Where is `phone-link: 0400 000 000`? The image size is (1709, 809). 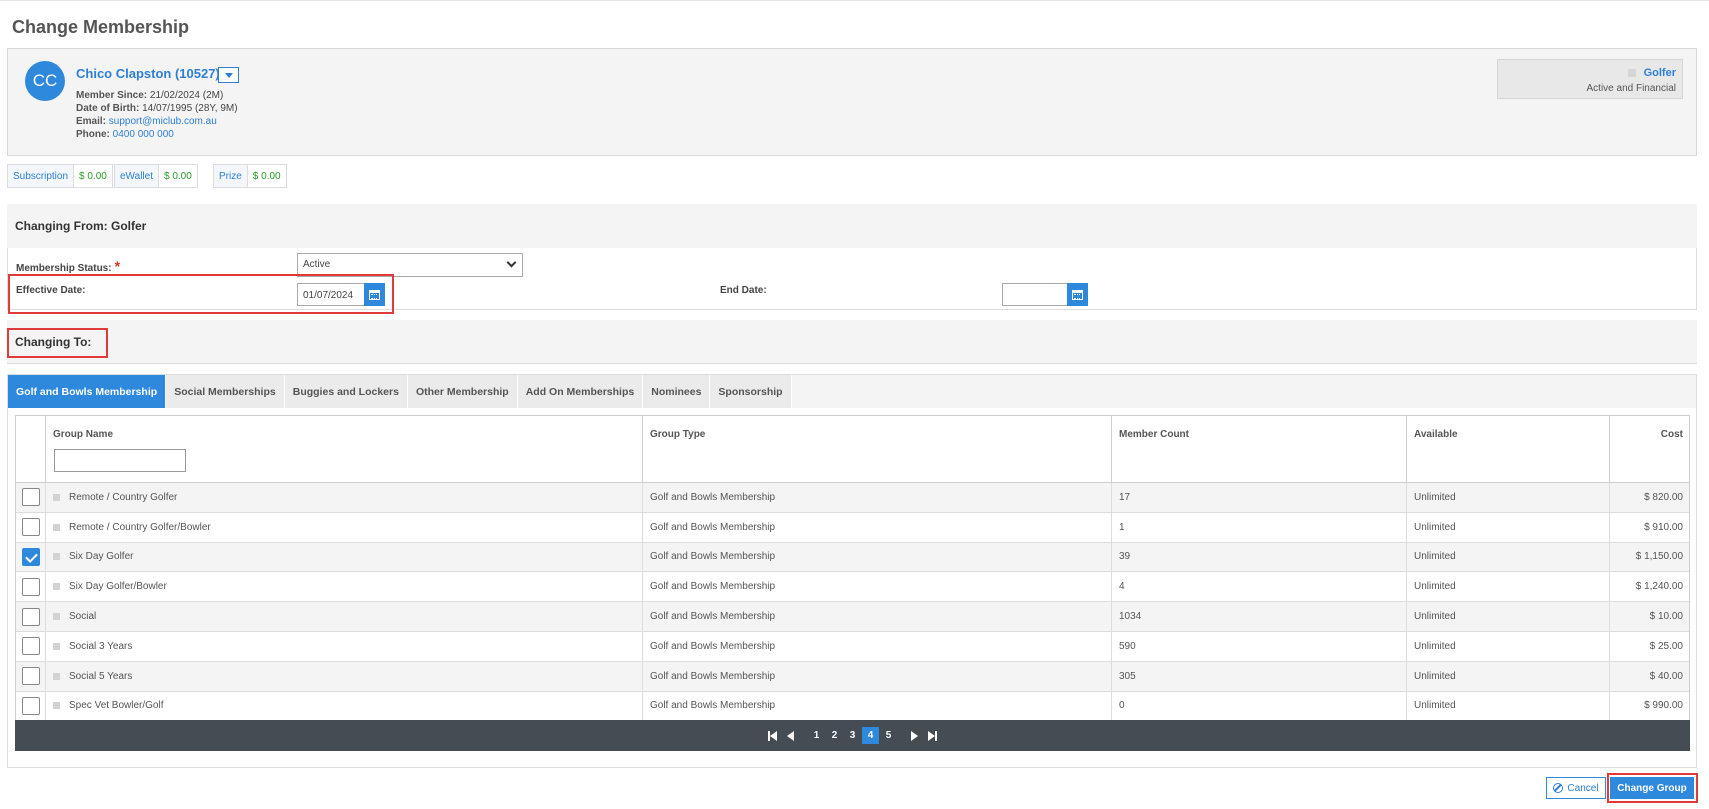
phone-link: 0400 000 000 is located at coordinates (143, 134).